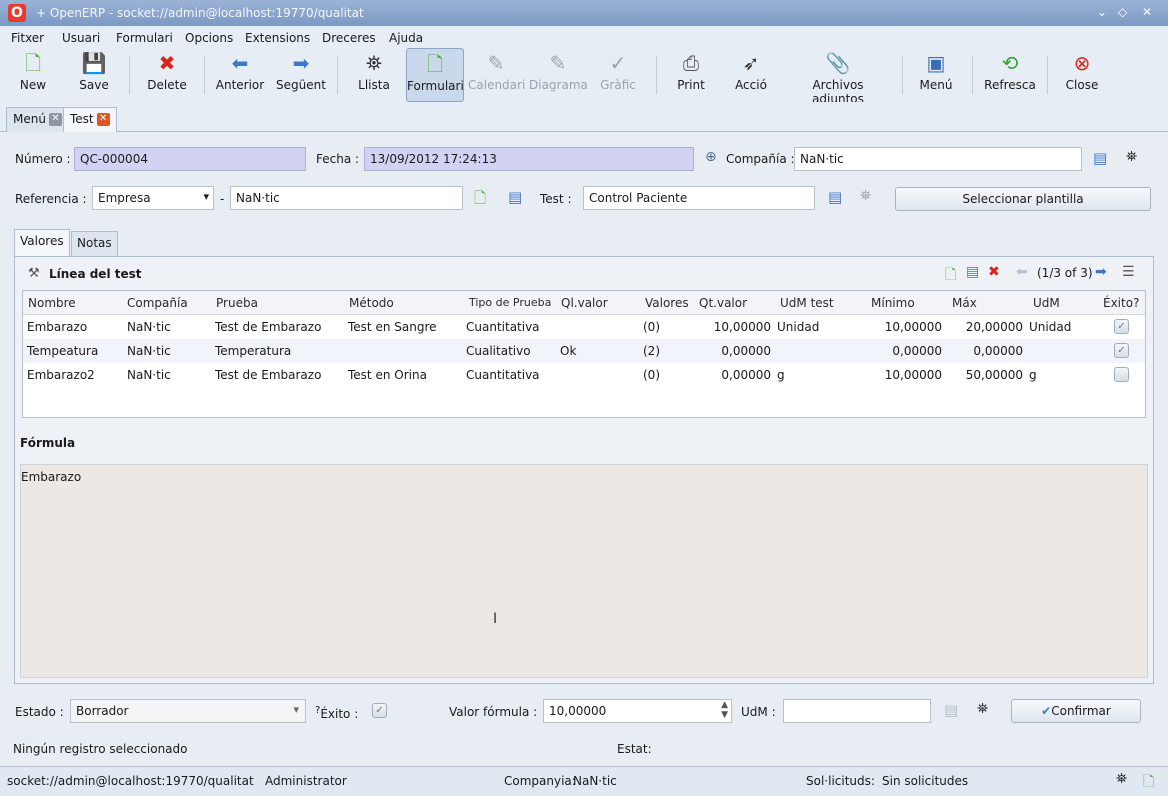 This screenshot has height=796, width=1168. What do you see at coordinates (1121, 303) in the screenshot?
I see `column-header: Éxito?` at bounding box center [1121, 303].